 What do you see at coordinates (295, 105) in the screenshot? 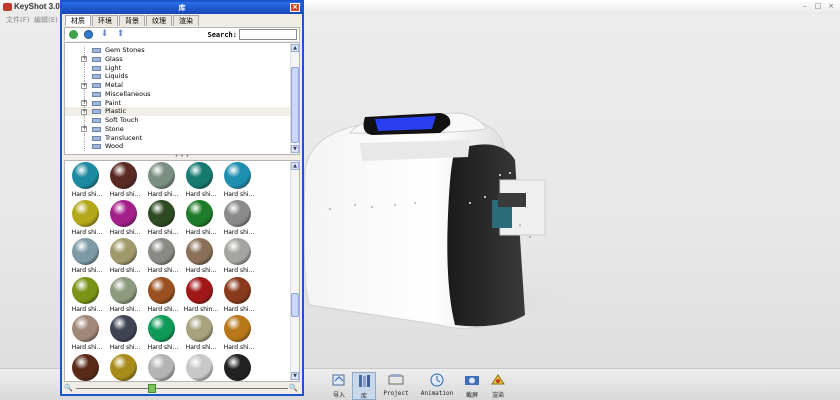
I see `tree-scroll-thumb` at bounding box center [295, 105].